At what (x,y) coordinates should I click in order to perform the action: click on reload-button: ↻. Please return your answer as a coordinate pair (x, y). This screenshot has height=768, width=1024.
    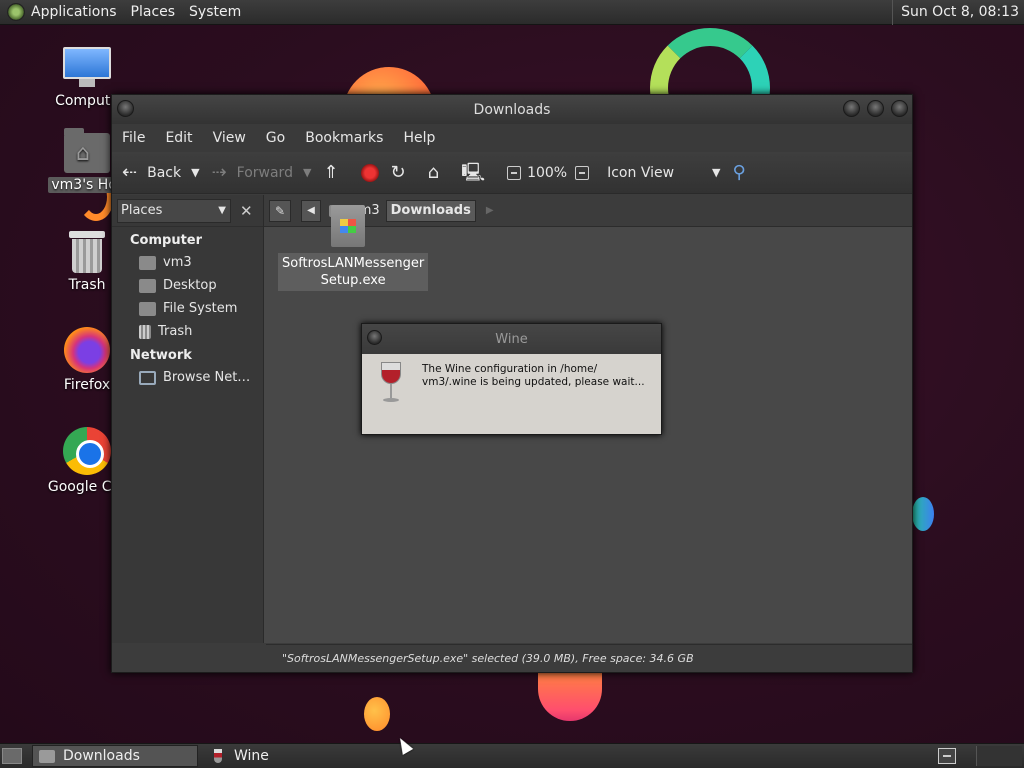
    Looking at the image, I should click on (403, 172).